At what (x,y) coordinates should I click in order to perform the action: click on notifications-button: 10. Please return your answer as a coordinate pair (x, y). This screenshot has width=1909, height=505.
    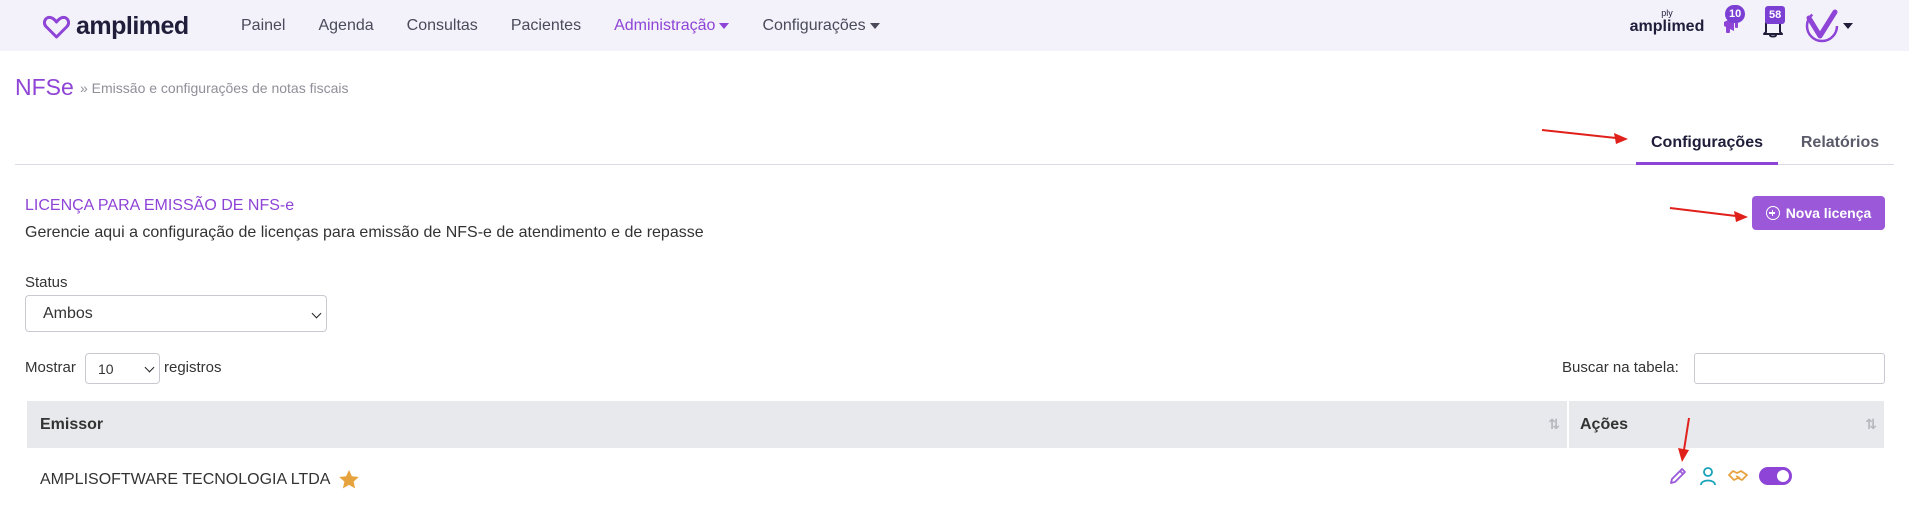
    Looking at the image, I should click on (1734, 23).